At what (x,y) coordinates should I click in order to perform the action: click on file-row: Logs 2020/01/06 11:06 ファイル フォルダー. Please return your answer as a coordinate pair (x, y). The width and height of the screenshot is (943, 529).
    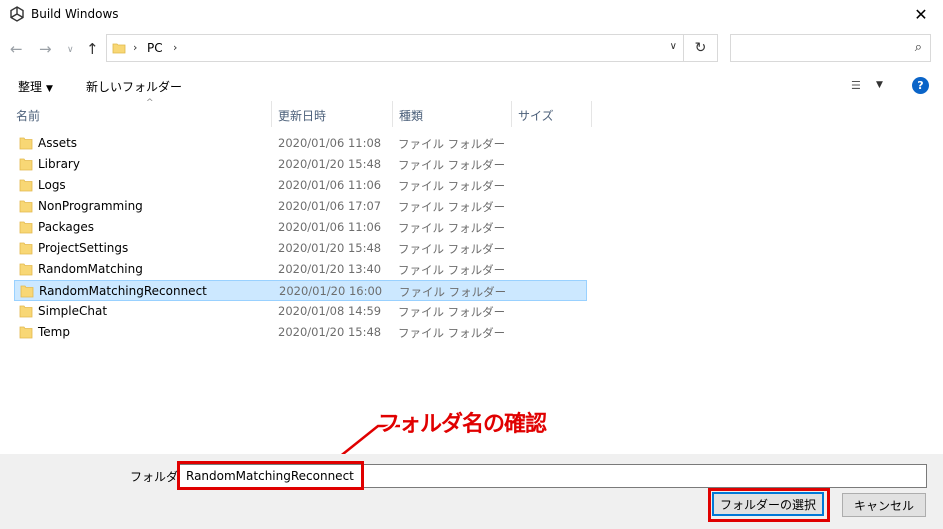
    Looking at the image, I should click on (300, 185).